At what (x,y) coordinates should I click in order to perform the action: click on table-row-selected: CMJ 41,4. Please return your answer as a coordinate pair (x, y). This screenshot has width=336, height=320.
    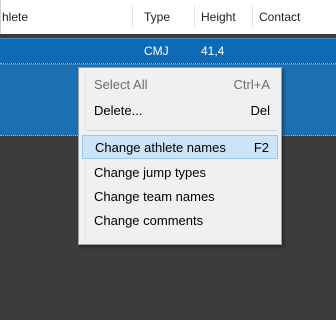
    Looking at the image, I should click on (168, 50).